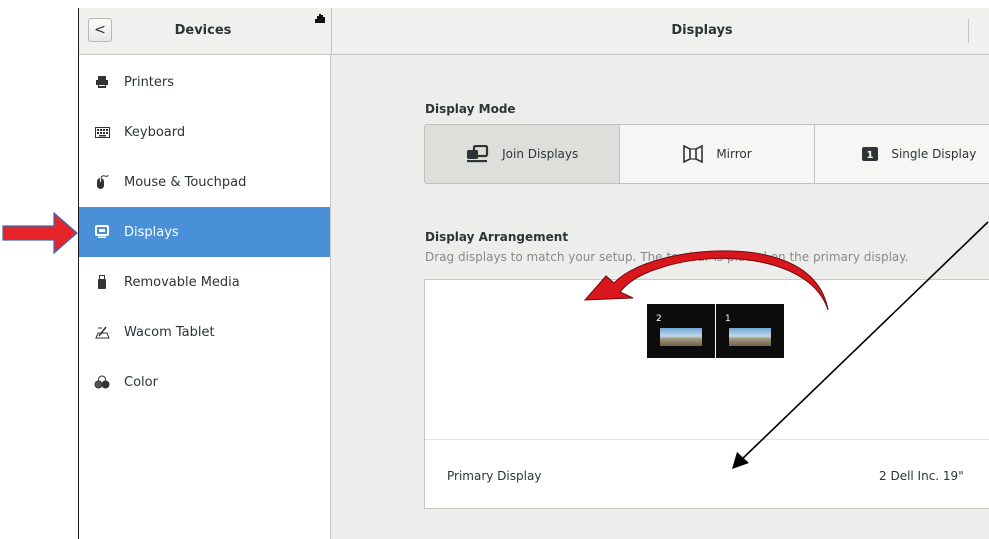 This screenshot has width=989, height=539. What do you see at coordinates (102, 82) in the screenshot?
I see `printer-icon` at bounding box center [102, 82].